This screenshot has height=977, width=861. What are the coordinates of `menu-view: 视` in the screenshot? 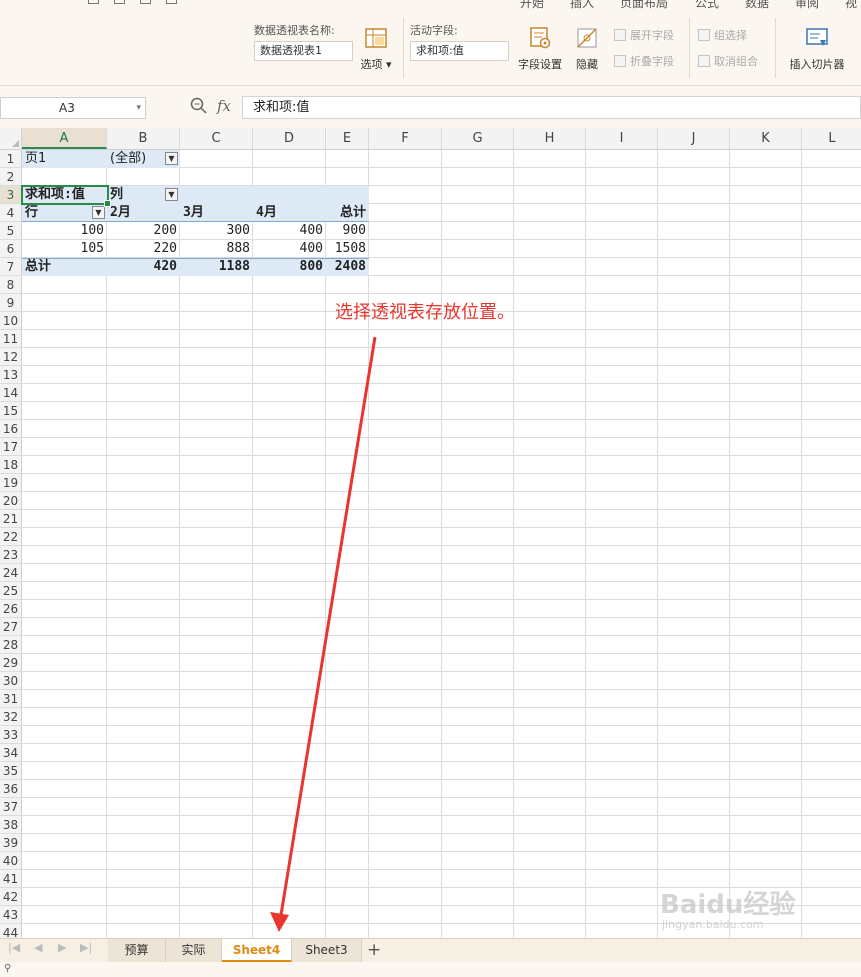 It's located at (851, 5).